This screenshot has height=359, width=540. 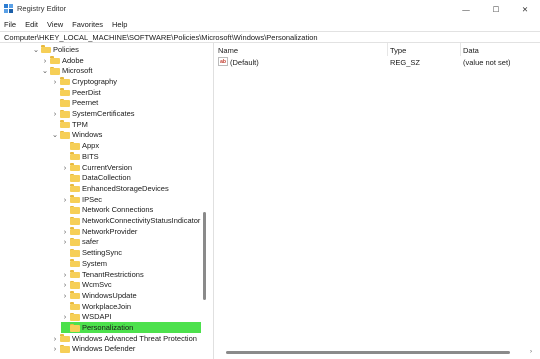 I want to click on tree-item-wsdapi: › WSDAPI, so click(x=86, y=317).